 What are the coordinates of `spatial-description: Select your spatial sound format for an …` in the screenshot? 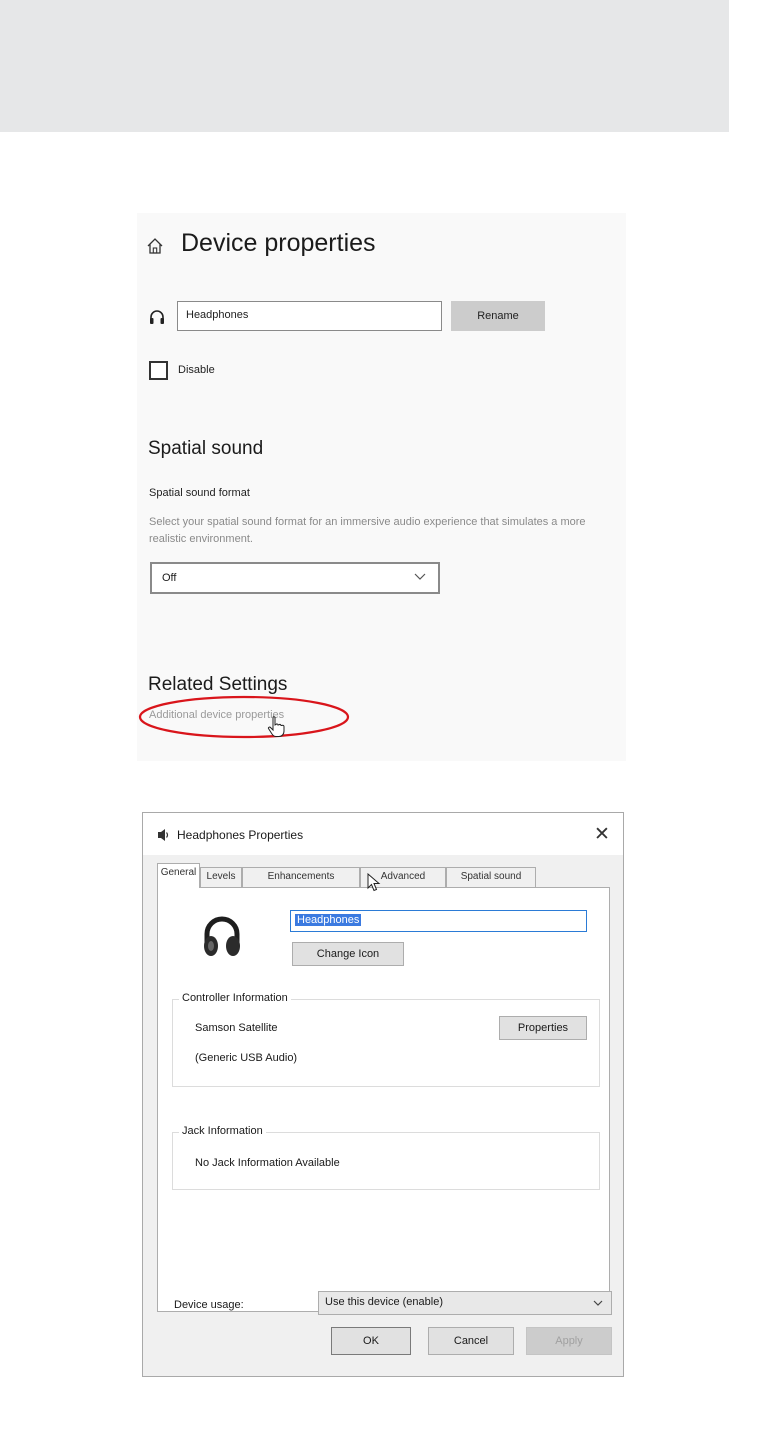 It's located at (367, 530).